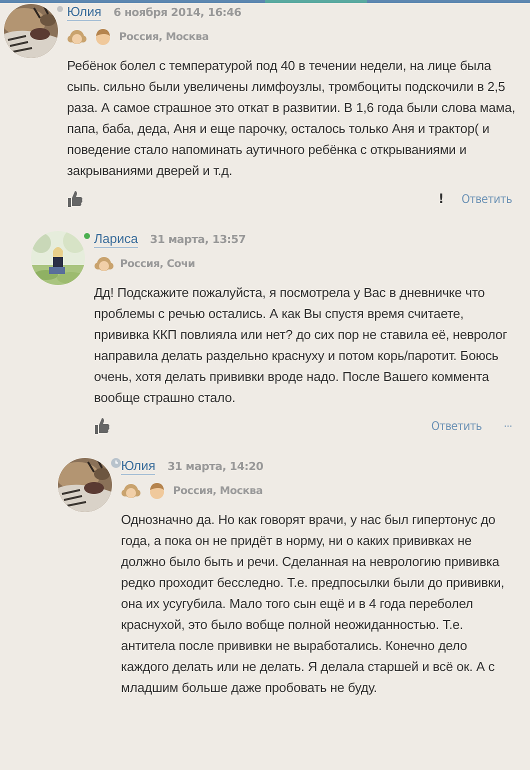  What do you see at coordinates (215, 466) in the screenshot?
I see `comment-date: 31 марта, 14:20` at bounding box center [215, 466].